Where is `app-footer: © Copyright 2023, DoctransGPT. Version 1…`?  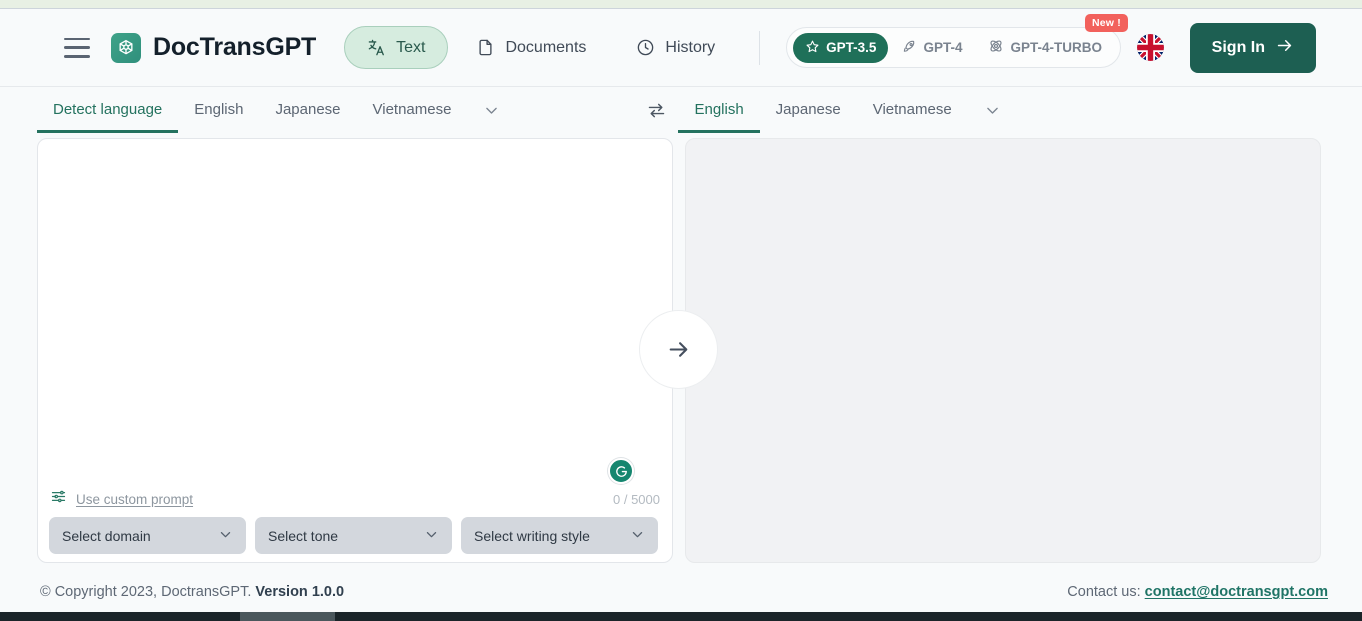
app-footer: © Copyright 2023, DoctransGPT. Version 1… is located at coordinates (681, 592).